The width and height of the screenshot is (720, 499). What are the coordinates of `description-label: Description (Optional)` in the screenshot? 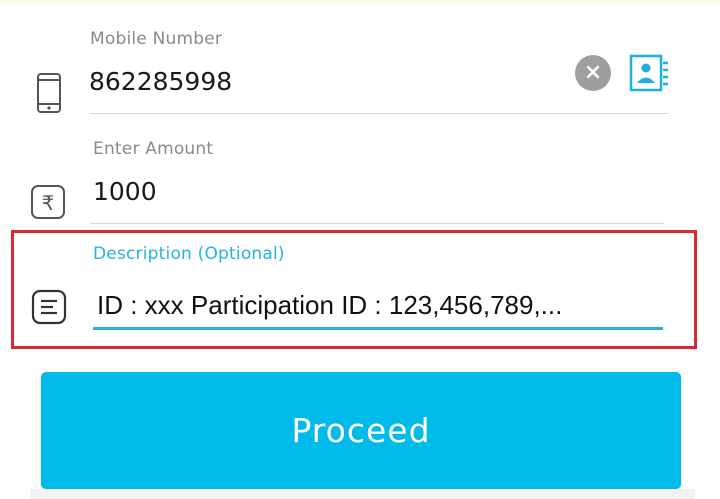 It's located at (189, 254).